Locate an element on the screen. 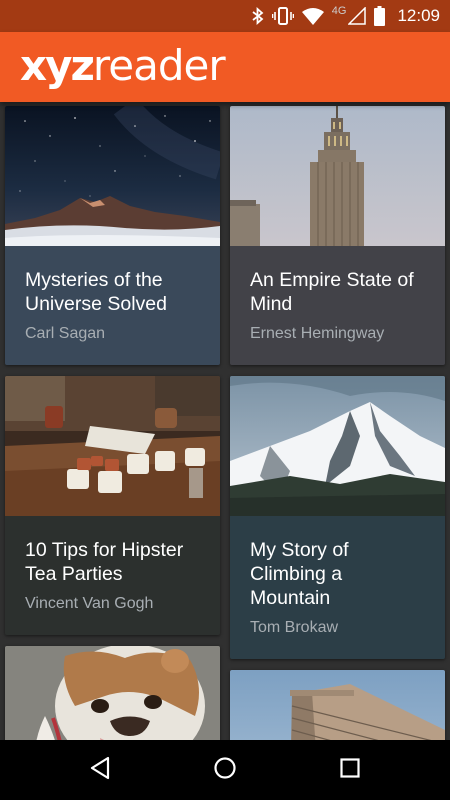 Image resolution: width=450 pixels, height=800 pixels. article-info: An Empire State of Mind Ernest Hemingway is located at coordinates (337, 294).